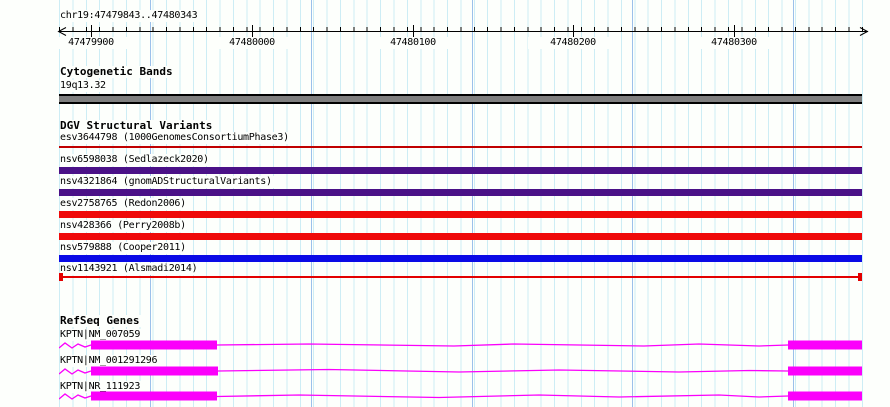  I want to click on variant-feature-nsv1143921, so click(460, 277).